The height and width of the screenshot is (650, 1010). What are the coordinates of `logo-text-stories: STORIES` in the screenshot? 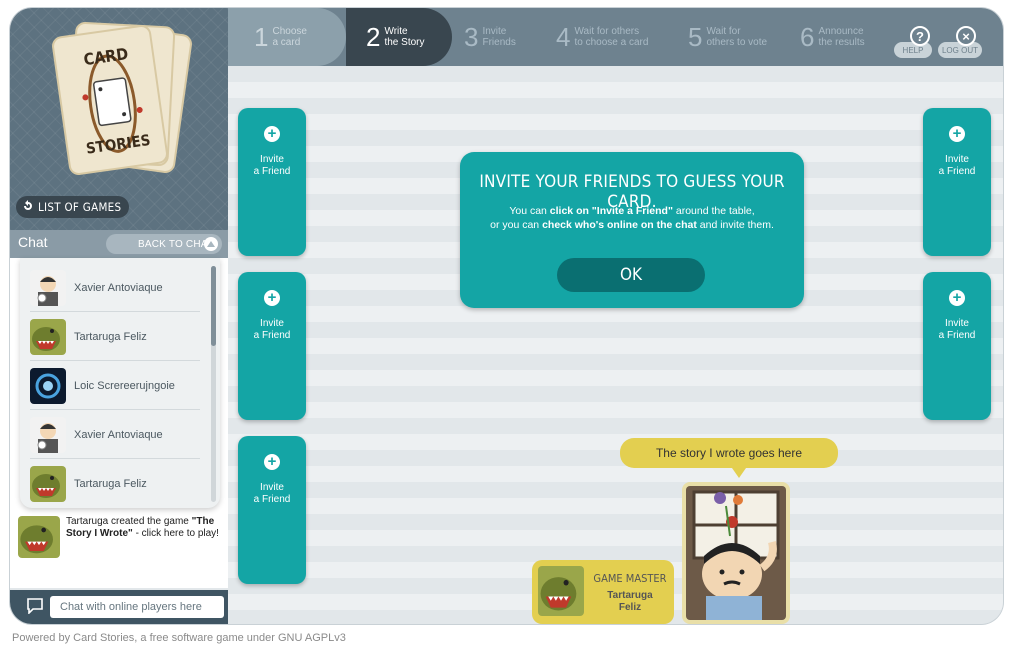 It's located at (118, 144).